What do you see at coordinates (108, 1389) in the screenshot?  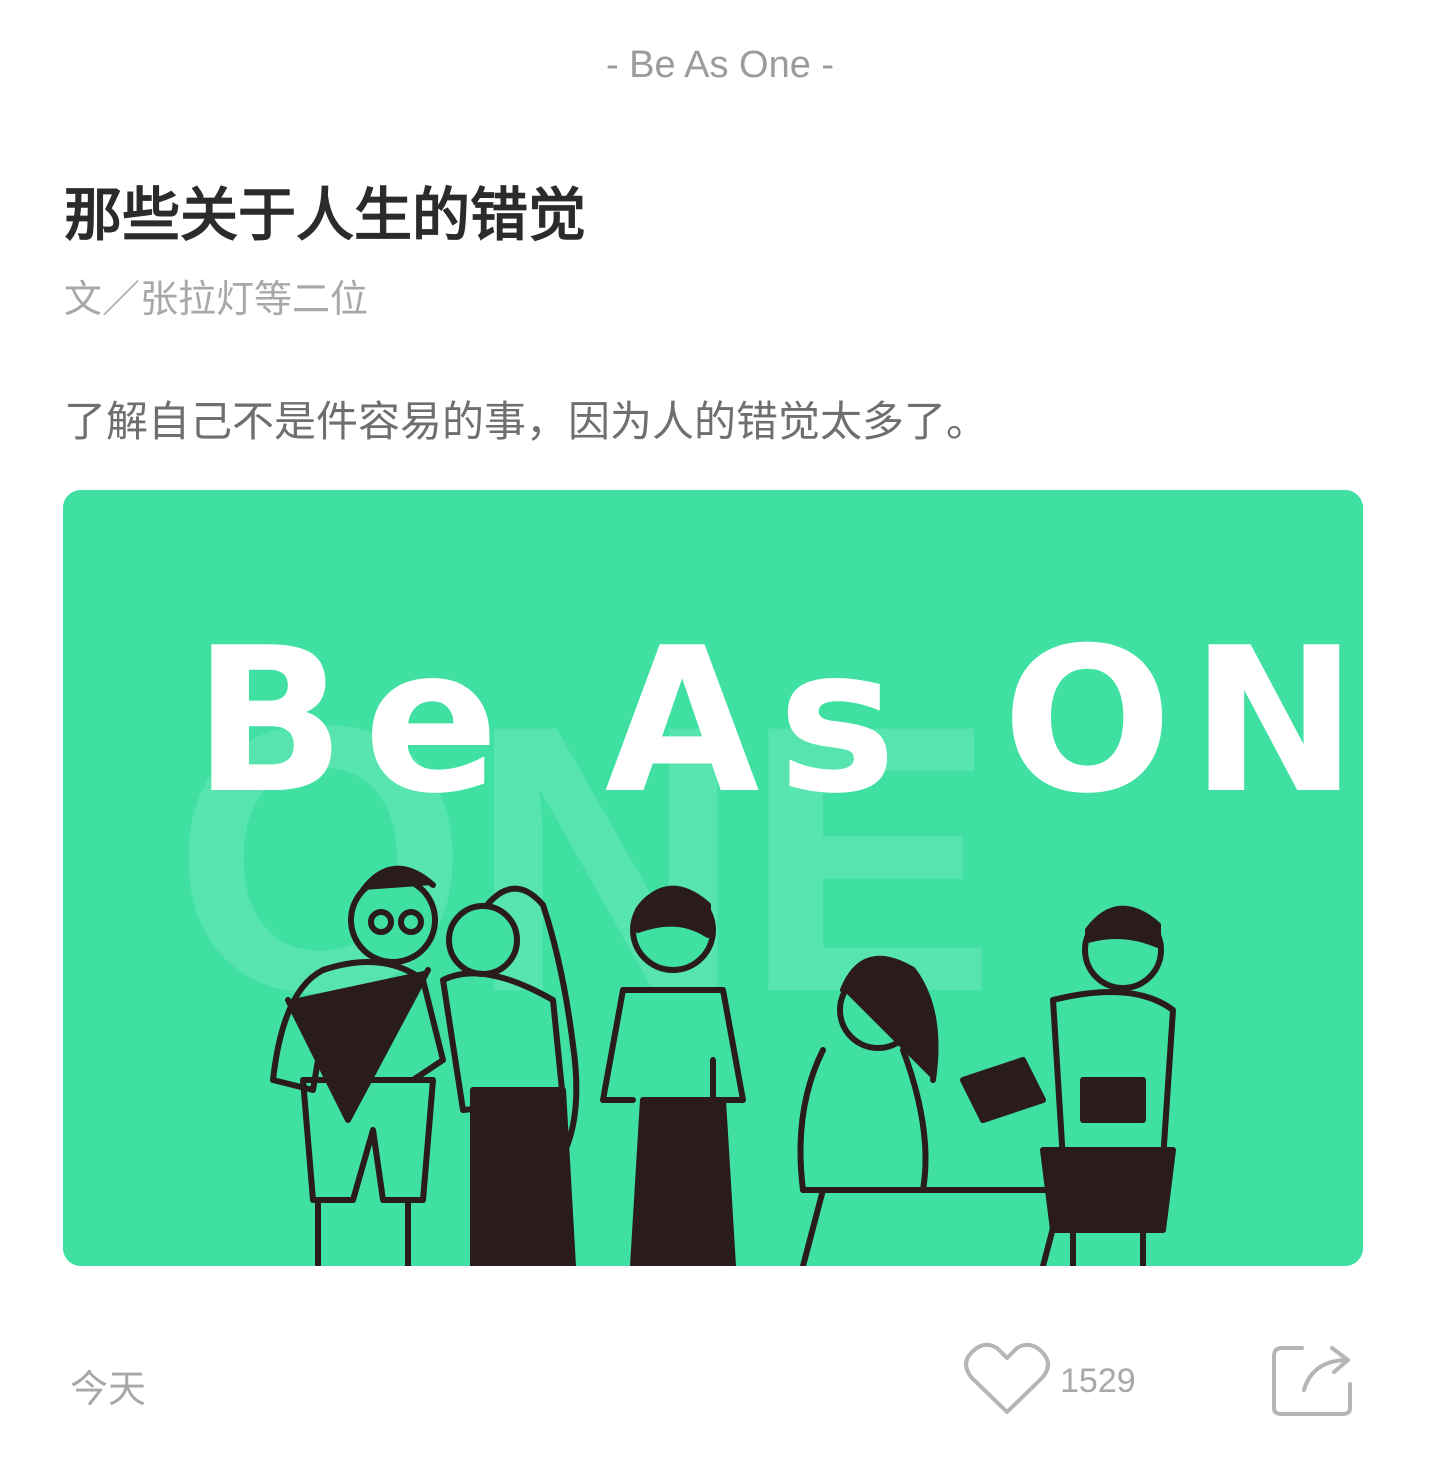 I see `publish-date: 今天` at bounding box center [108, 1389].